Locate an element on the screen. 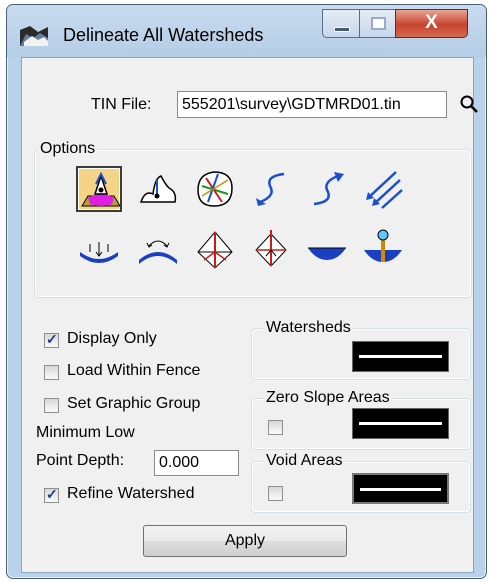 This screenshot has height=582, width=501. load-within-fence-checkbox is located at coordinates (51, 372).